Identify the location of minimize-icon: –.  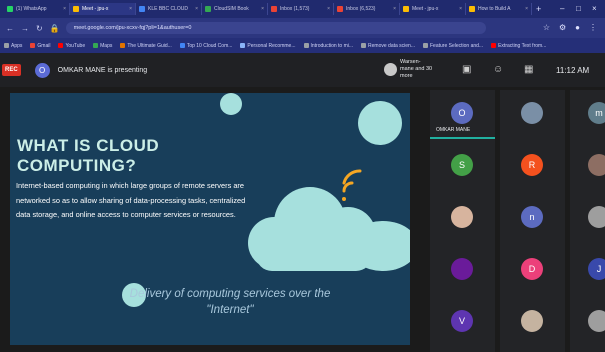
(562, 8).